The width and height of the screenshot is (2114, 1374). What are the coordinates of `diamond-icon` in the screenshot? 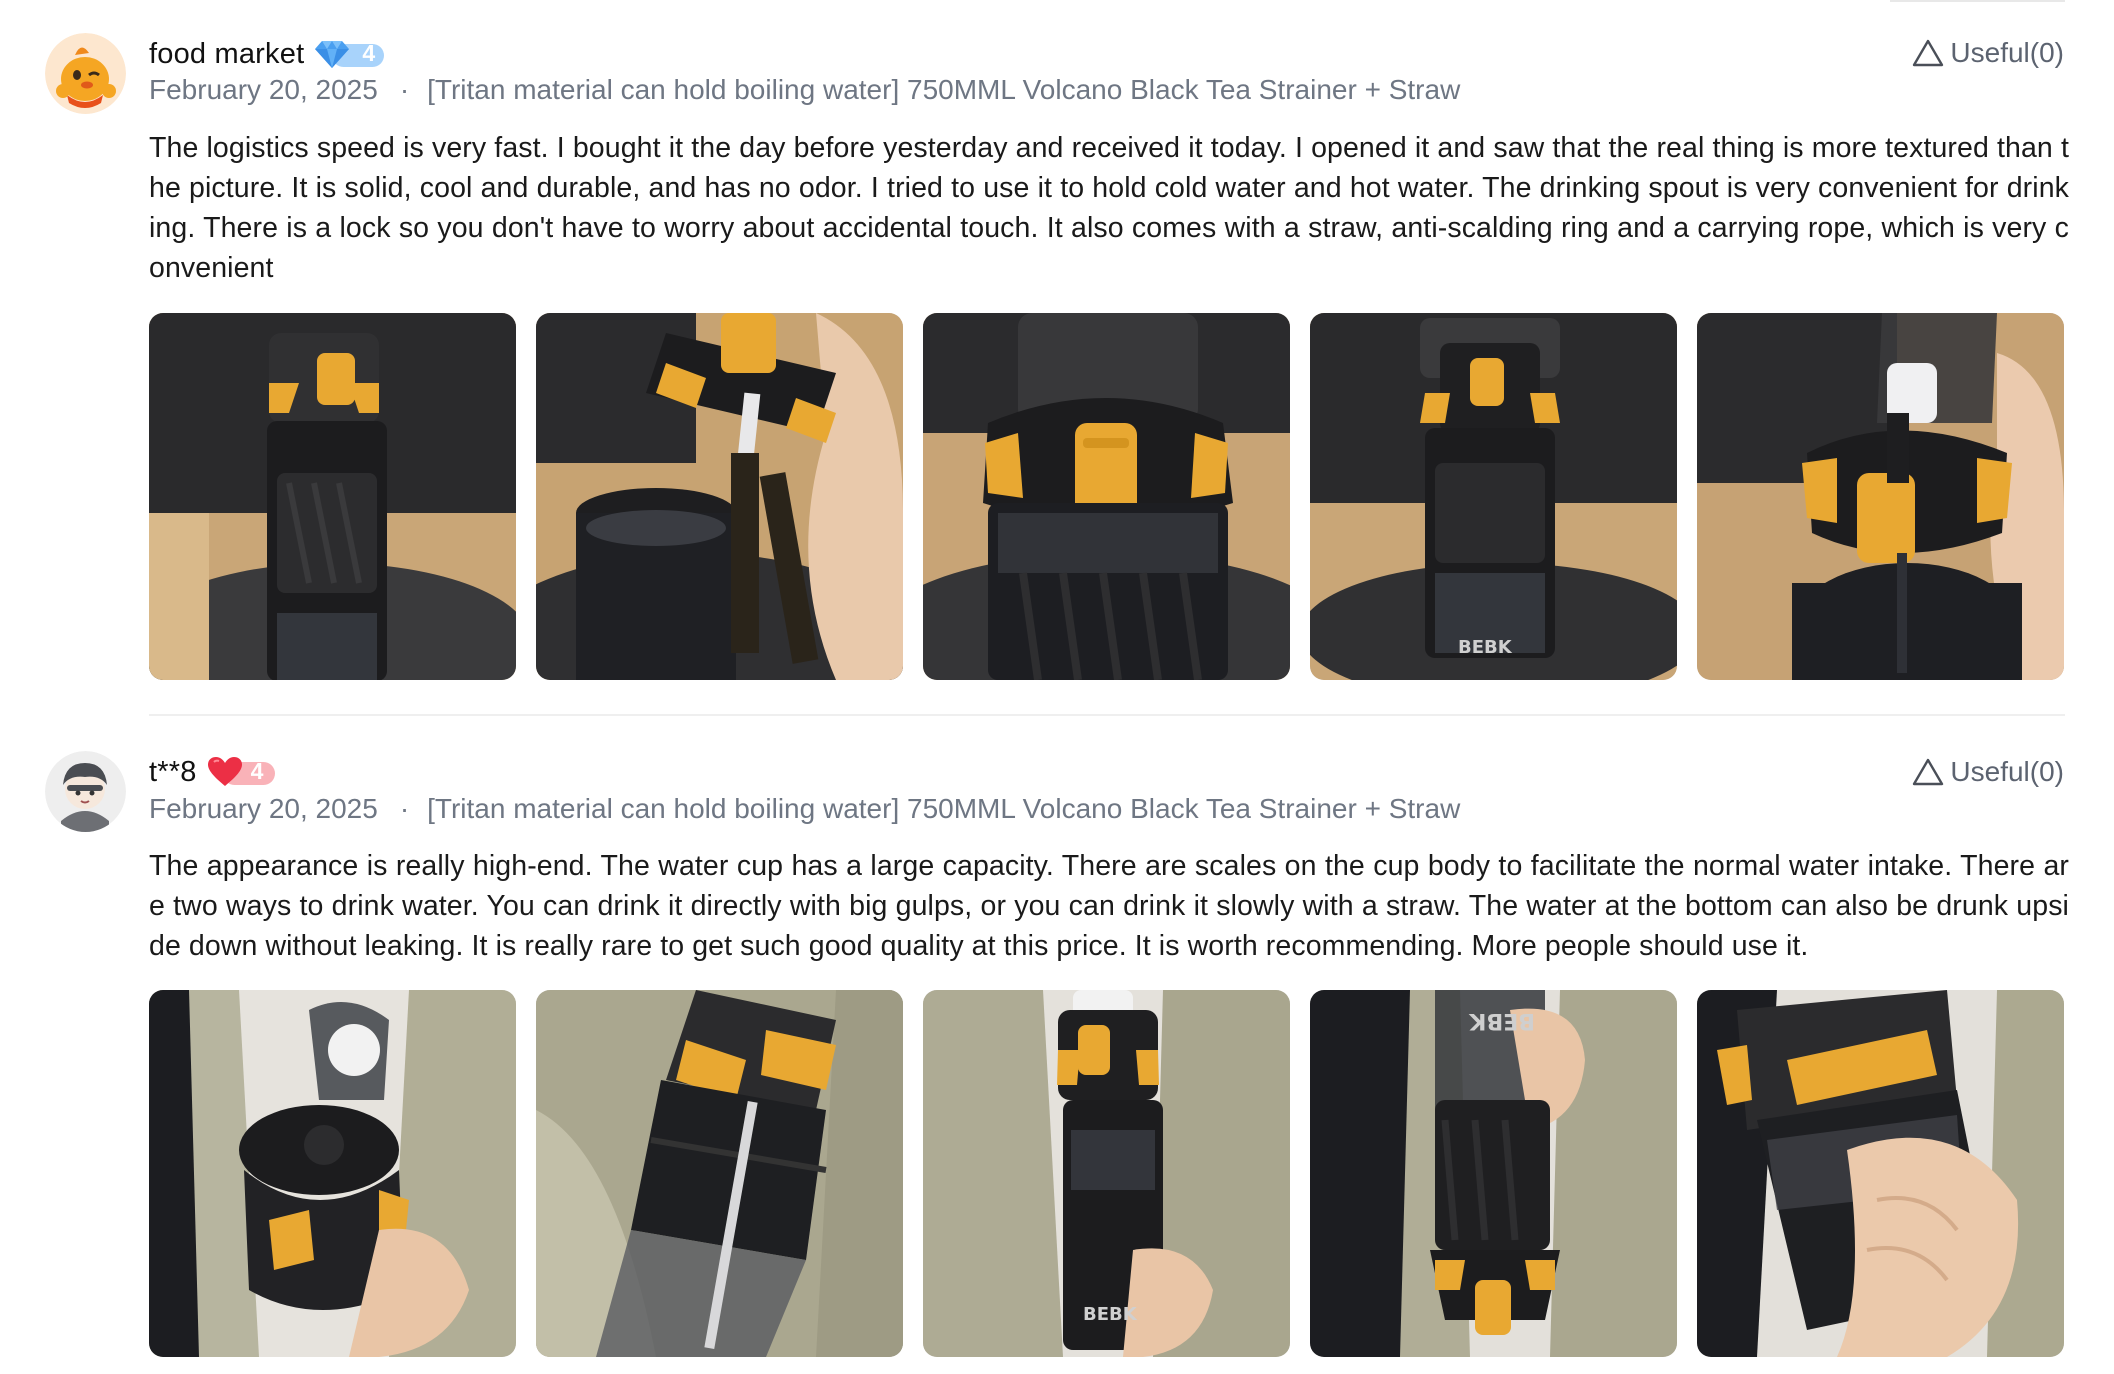 It's located at (332, 54).